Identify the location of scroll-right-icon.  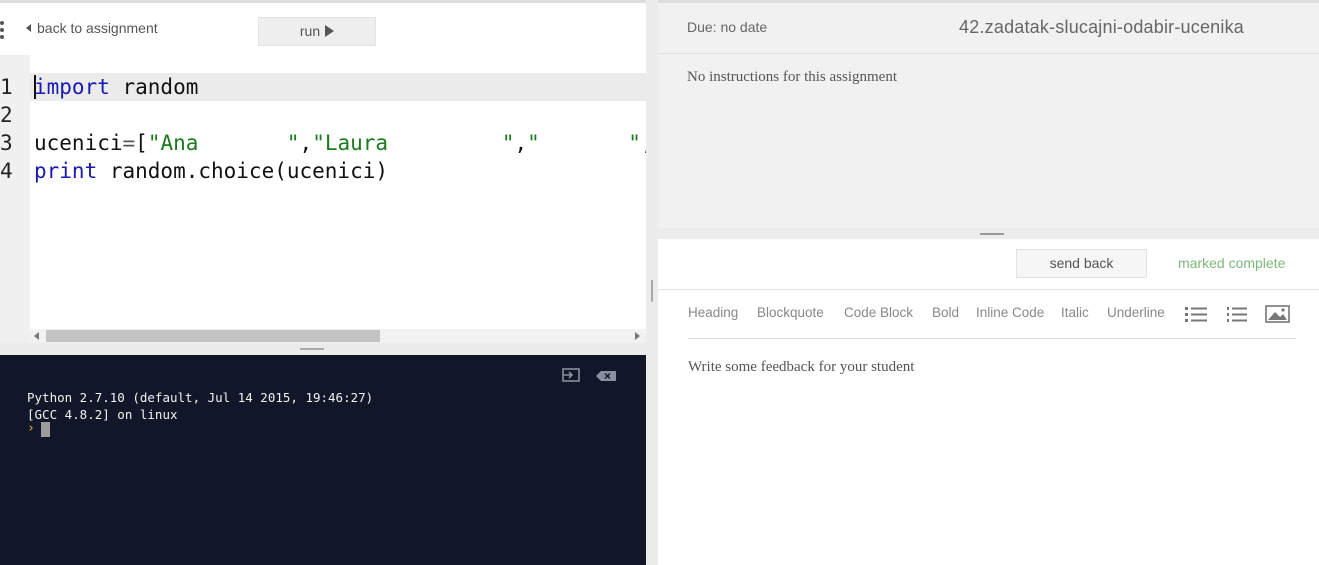
(637, 336).